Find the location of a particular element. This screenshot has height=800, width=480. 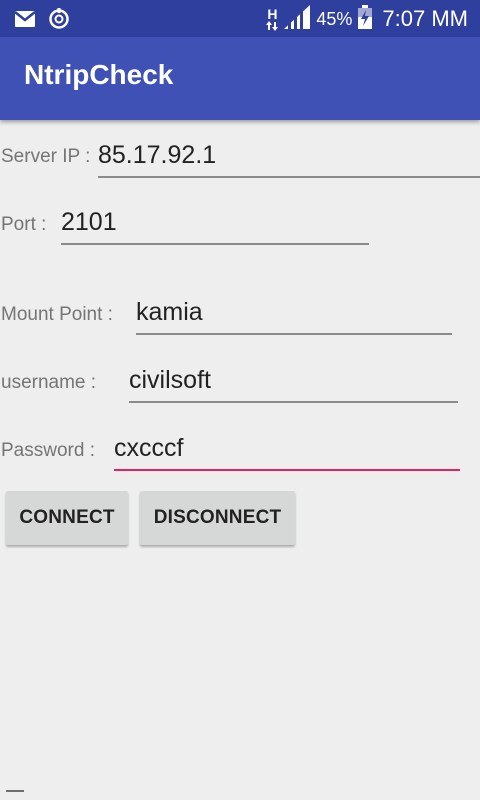

mount-point-label: Mount Point : is located at coordinates (57, 314).